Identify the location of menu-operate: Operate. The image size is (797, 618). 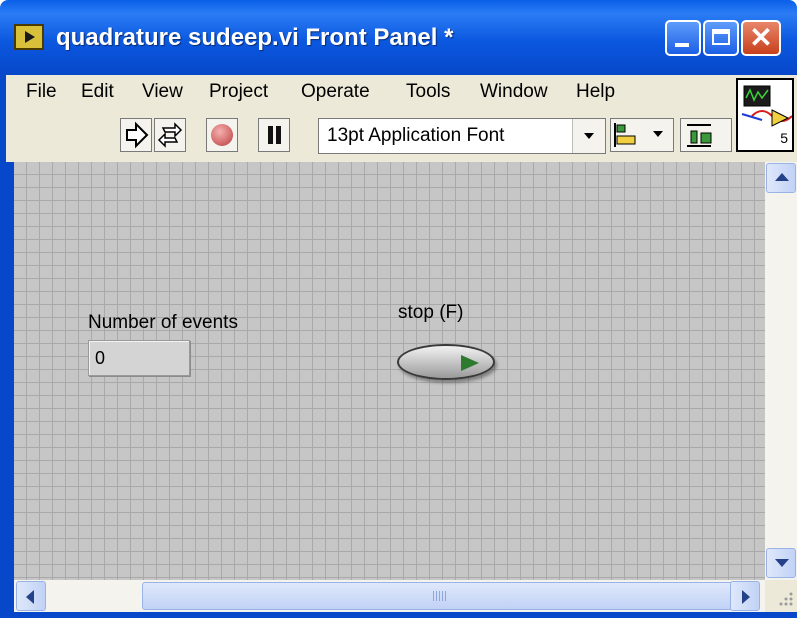
(335, 92).